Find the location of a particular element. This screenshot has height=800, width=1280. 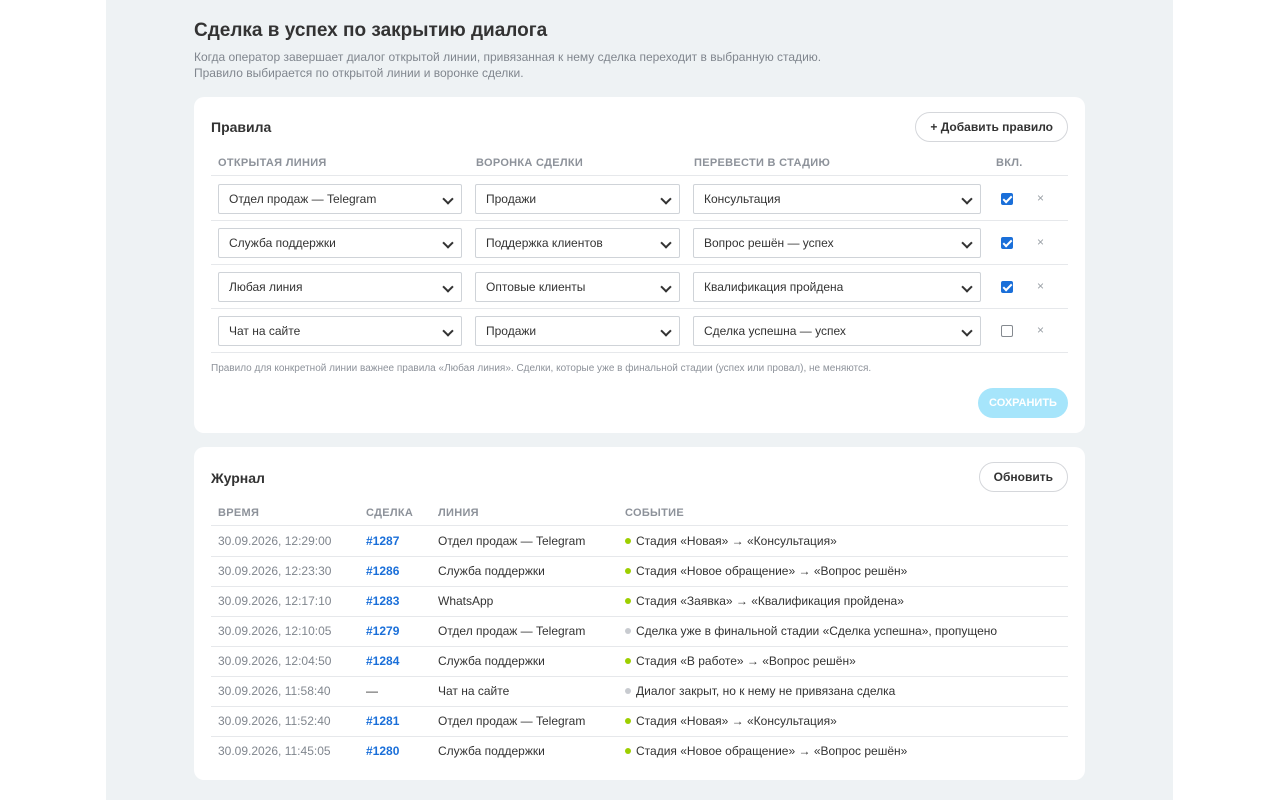

column-header-funnel: ВОРОНКА СДЕЛКИ is located at coordinates (530, 163).